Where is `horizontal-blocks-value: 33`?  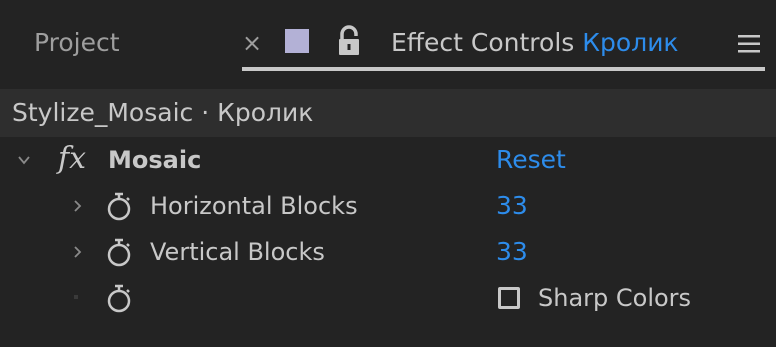 horizontal-blocks-value: 33 is located at coordinates (512, 206).